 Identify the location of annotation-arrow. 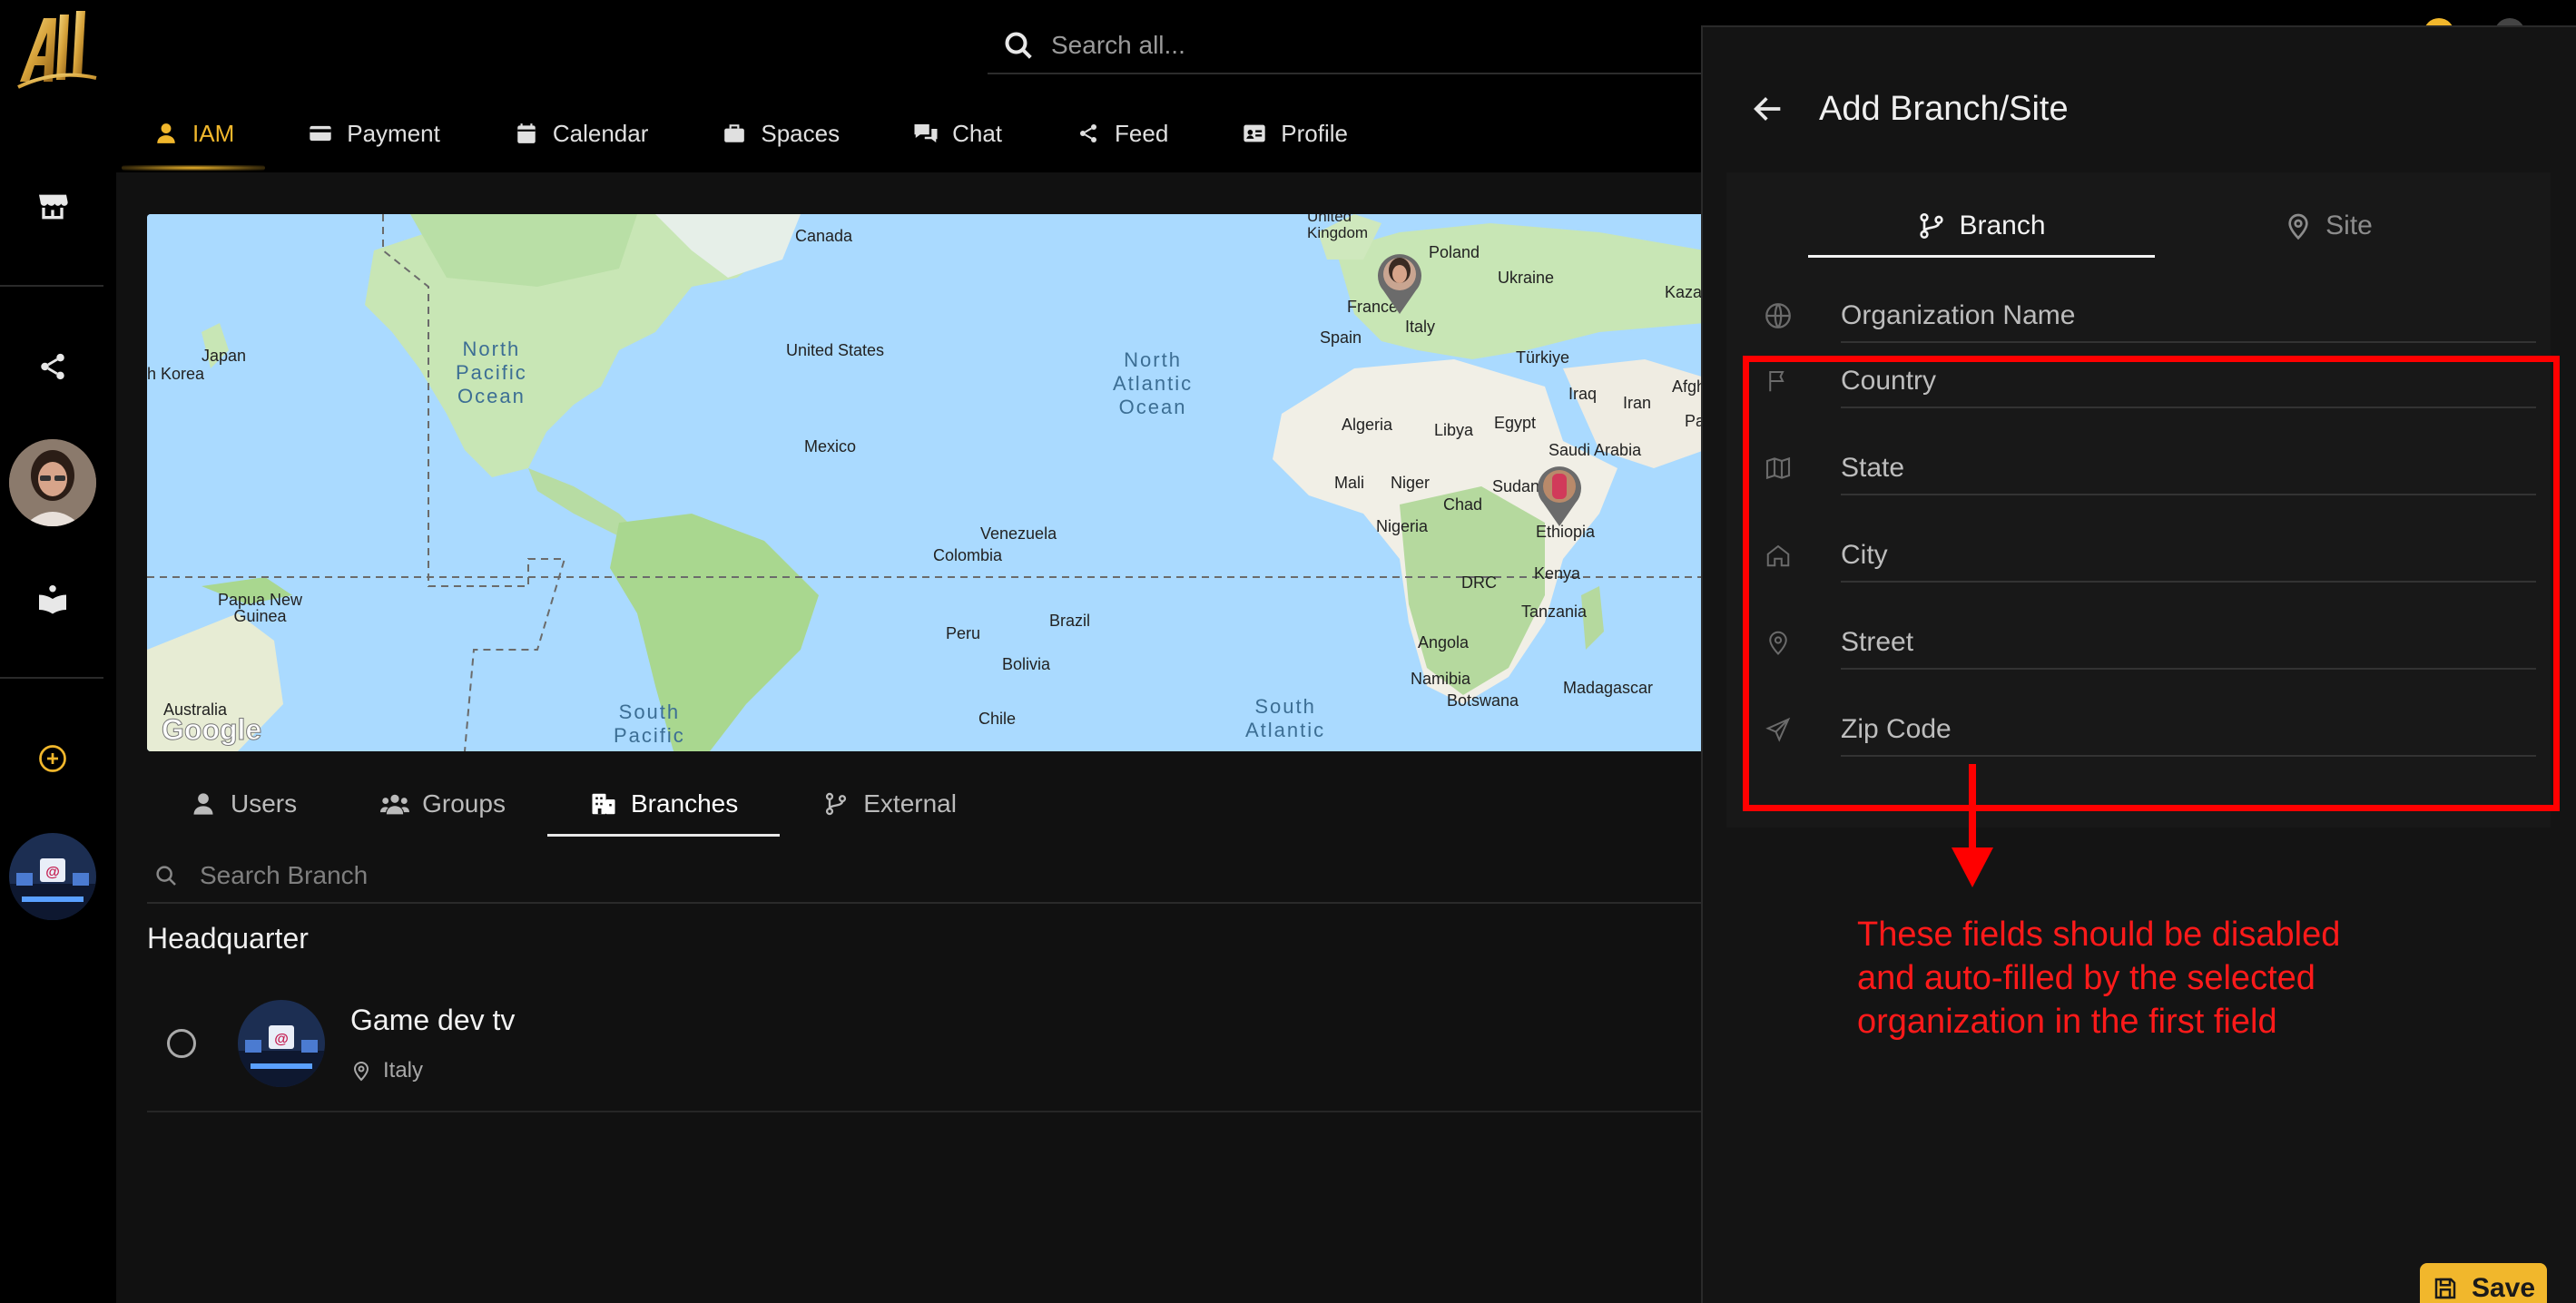
(1972, 825).